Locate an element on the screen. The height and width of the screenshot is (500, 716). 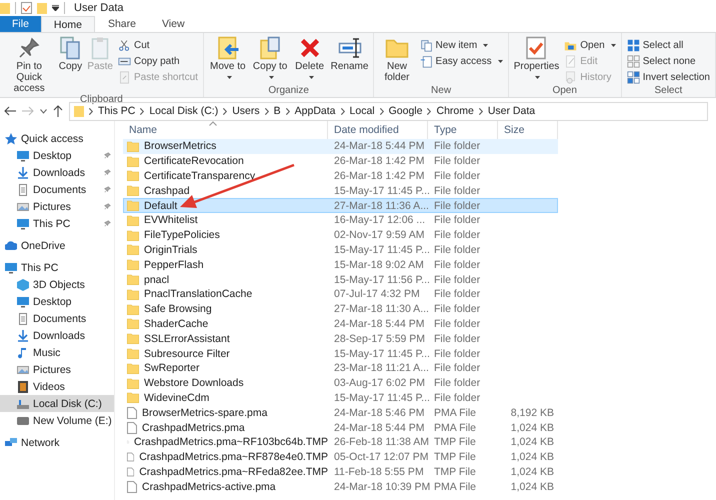
ribbon-button: Select none is located at coordinates (668, 61).